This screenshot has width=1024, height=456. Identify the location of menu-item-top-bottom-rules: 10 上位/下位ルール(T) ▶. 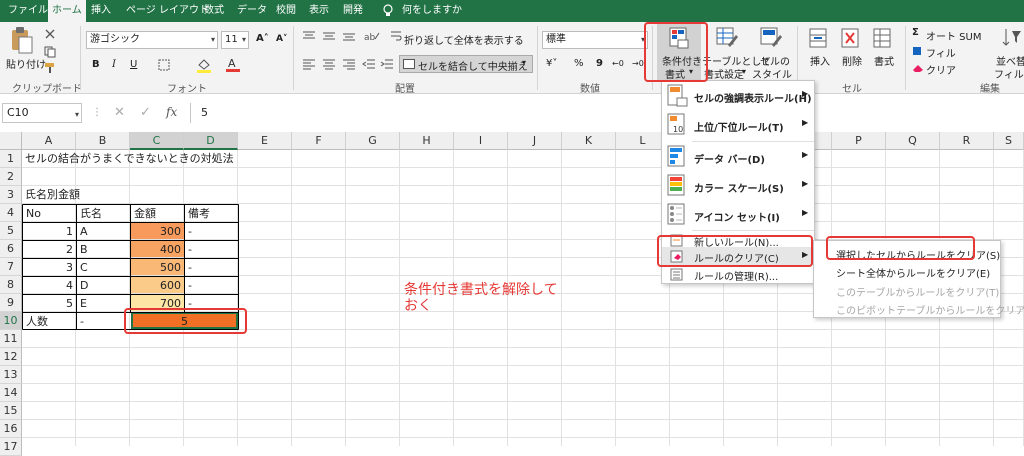
(738, 125).